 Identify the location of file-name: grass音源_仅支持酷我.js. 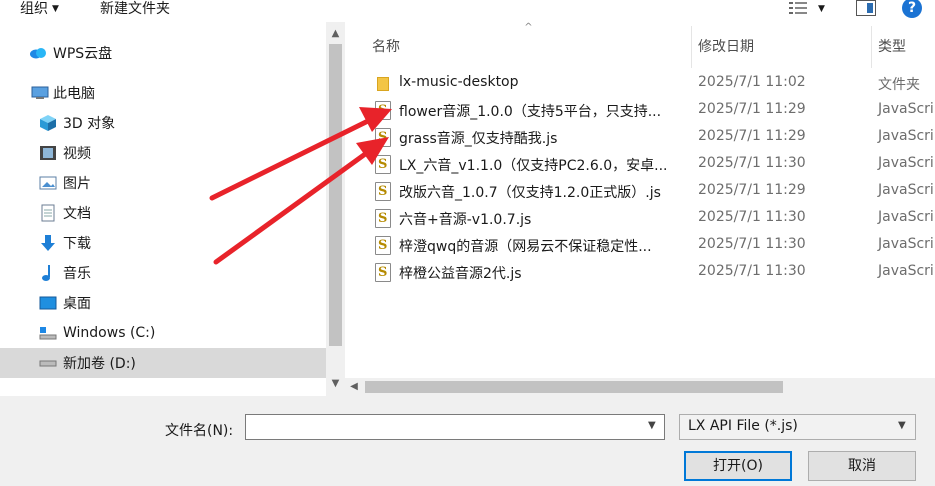
(478, 139).